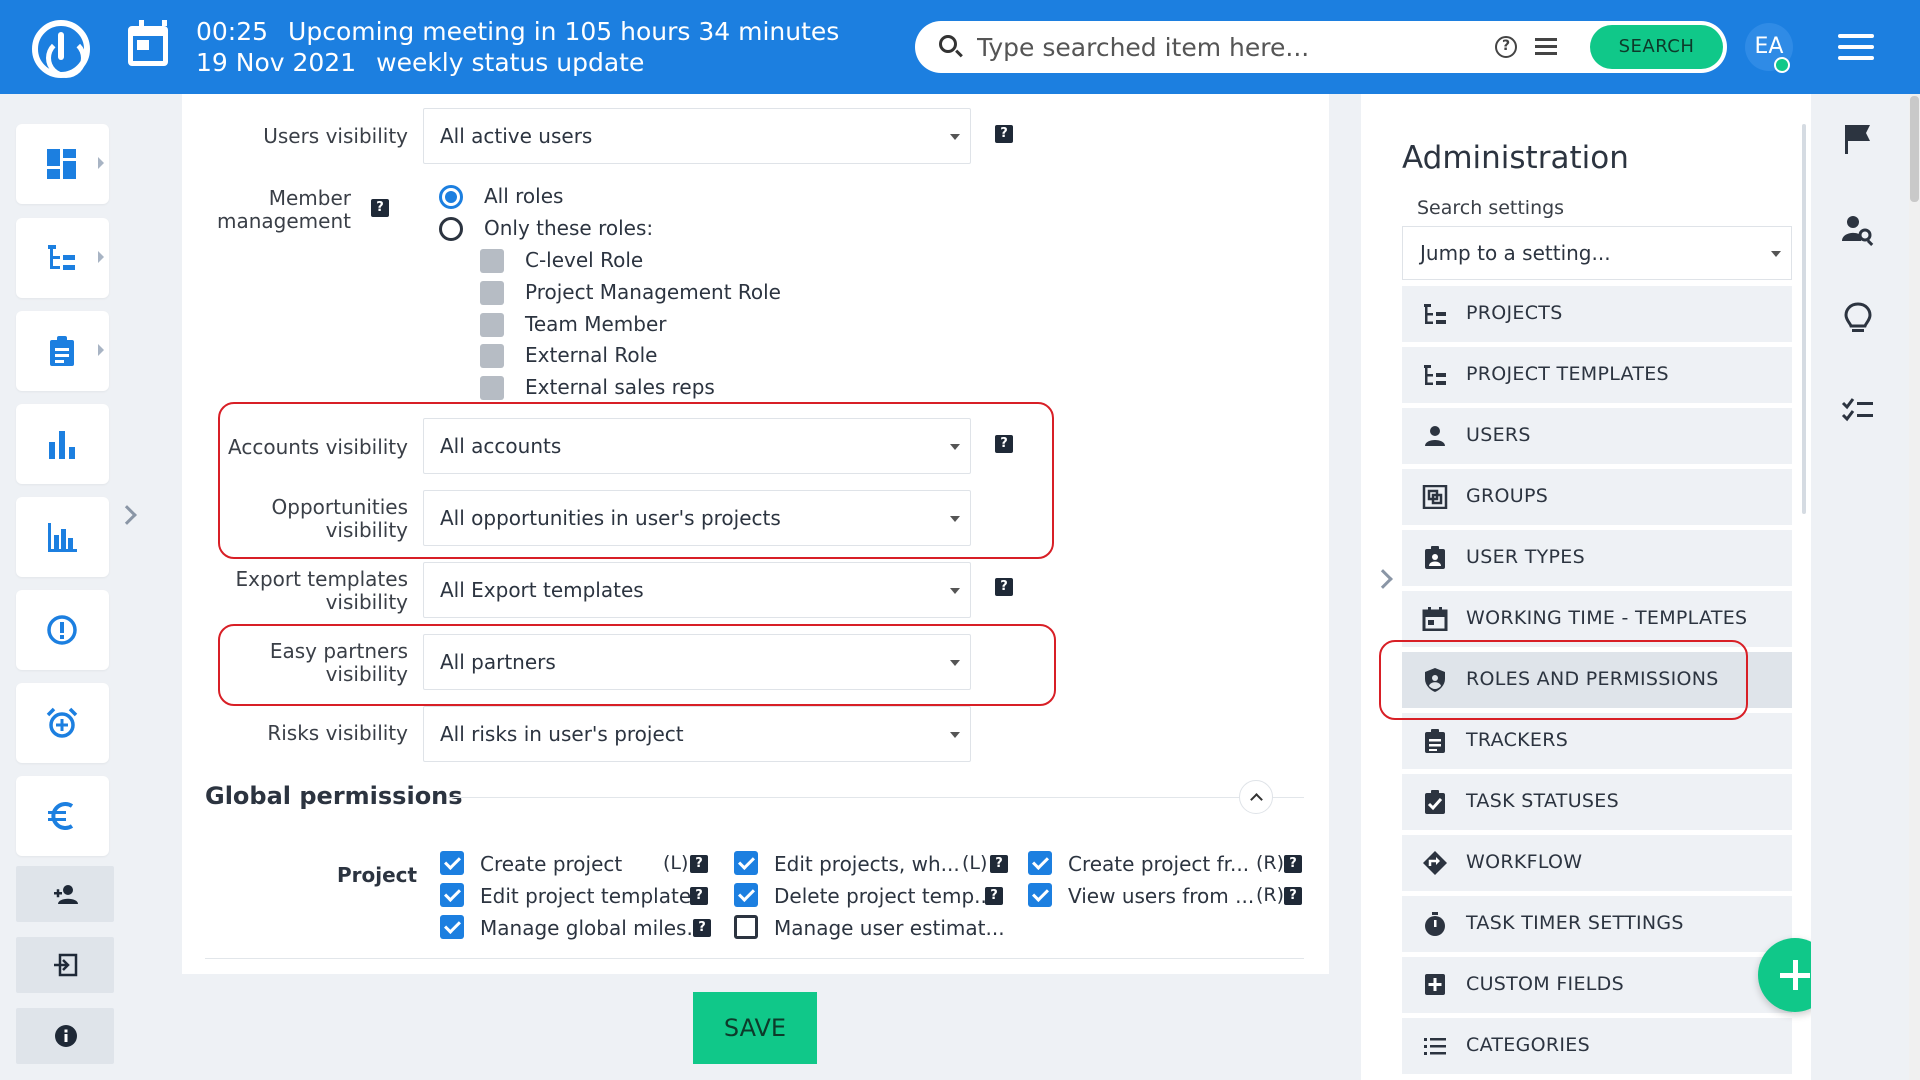 This screenshot has height=1080, width=1920. I want to click on sidebar-item-analytics, so click(62, 537).